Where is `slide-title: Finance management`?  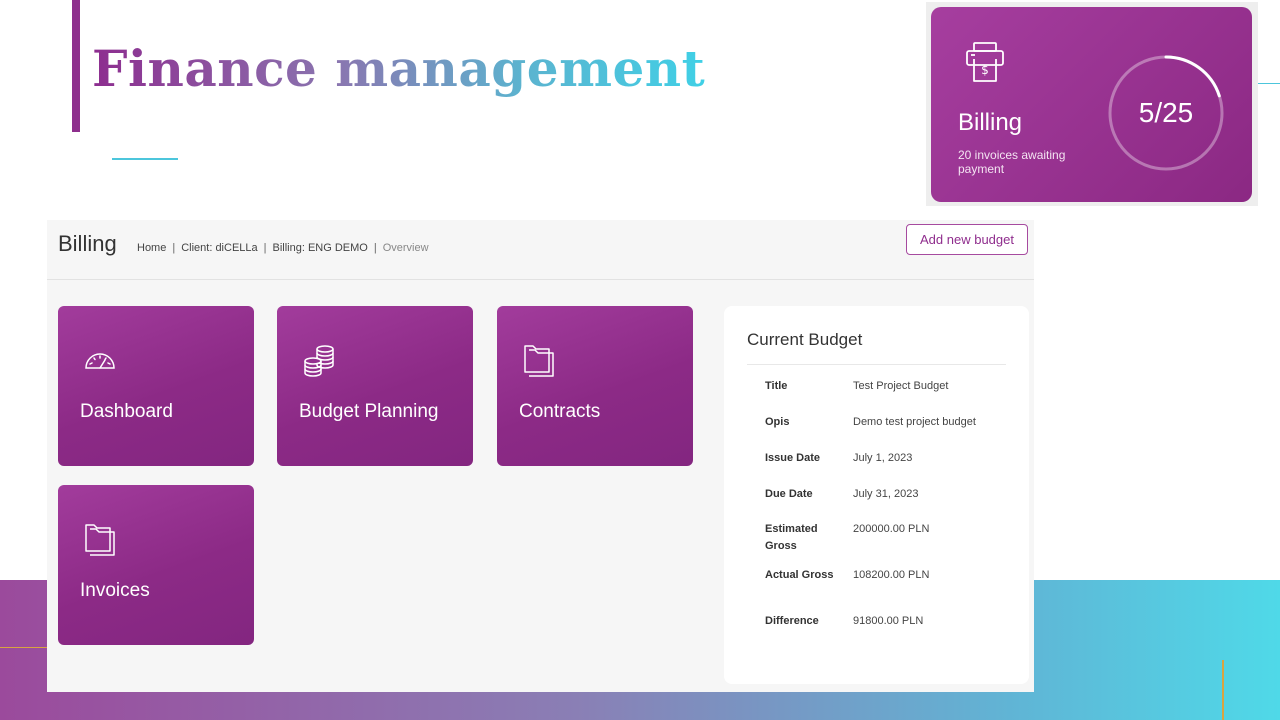
slide-title: Finance management is located at coordinates (398, 69).